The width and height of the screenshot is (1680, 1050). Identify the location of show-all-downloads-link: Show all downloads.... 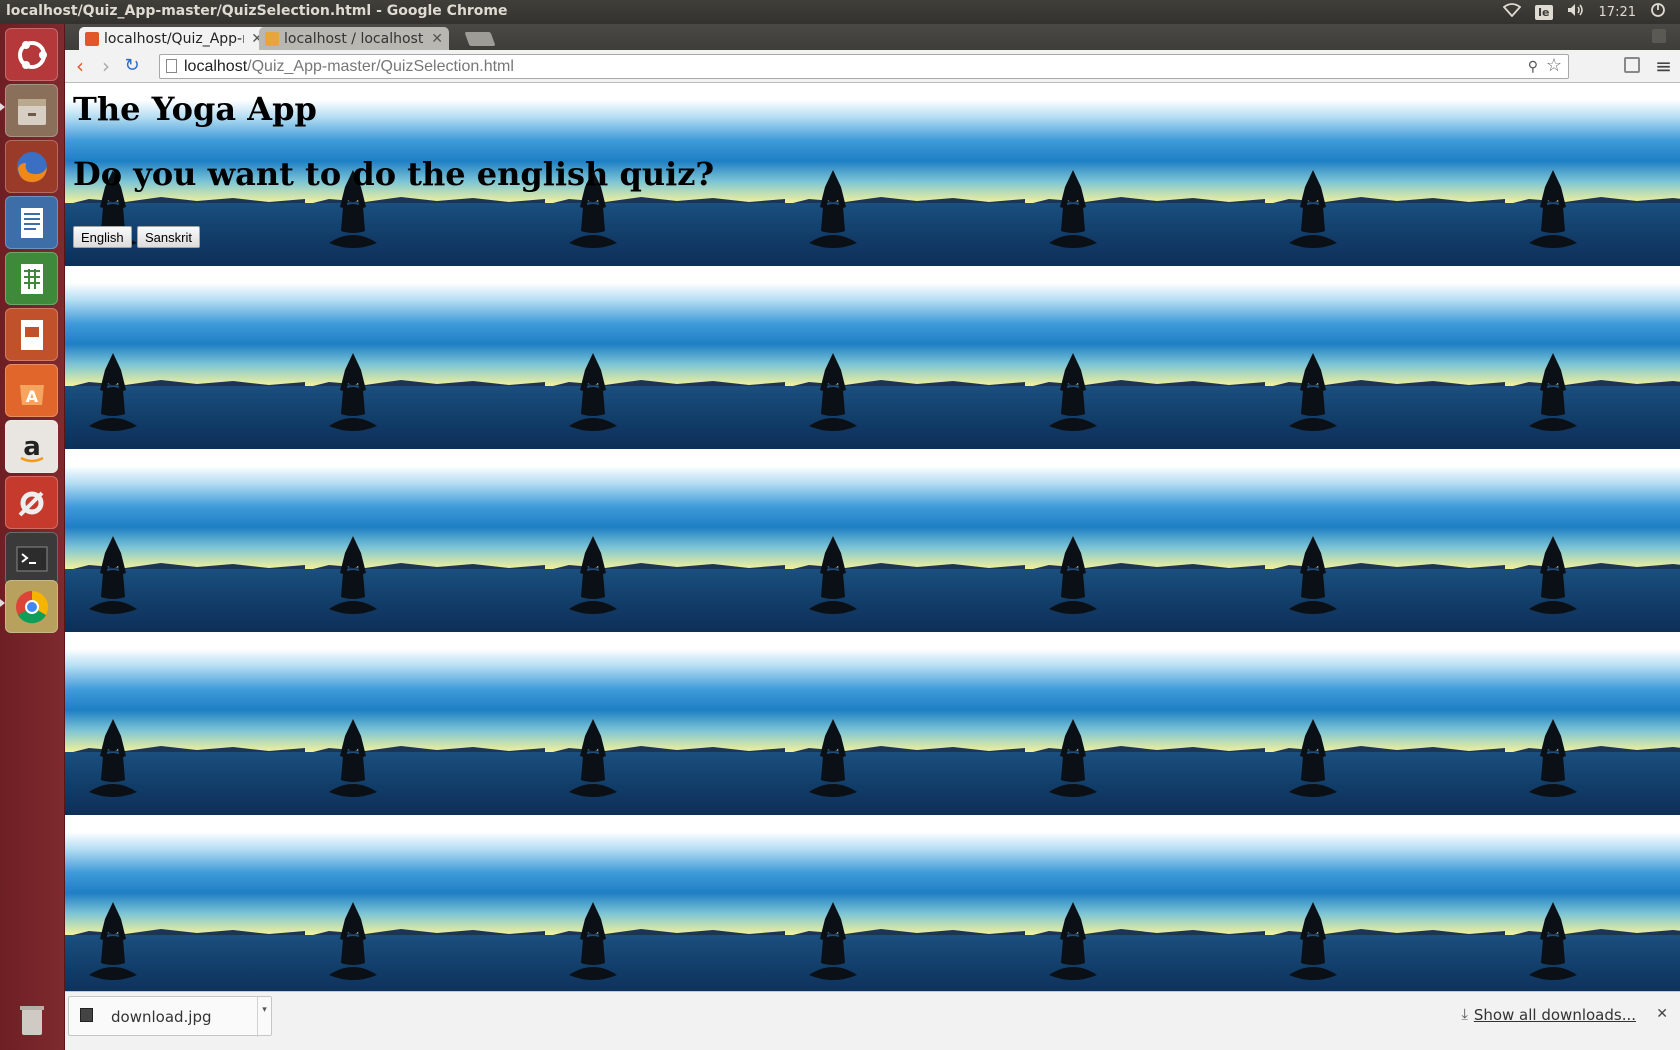
(1555, 1015).